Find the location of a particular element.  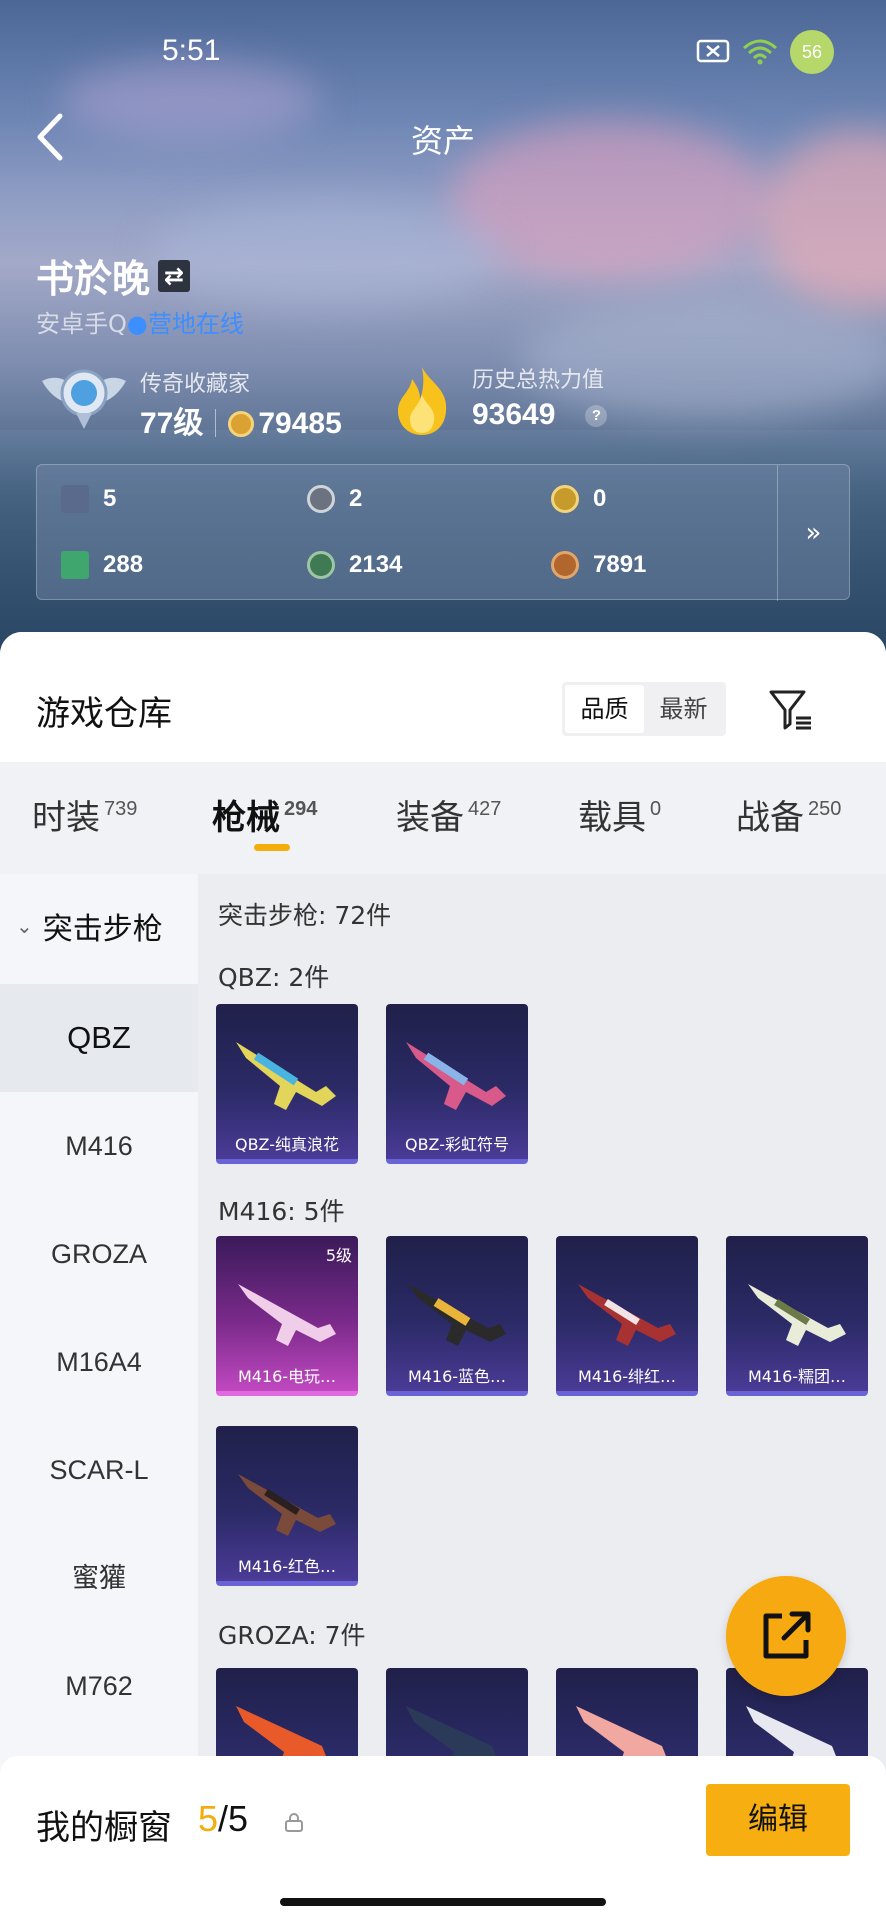

sidebar-item-m762: M762 is located at coordinates (99, 1686).